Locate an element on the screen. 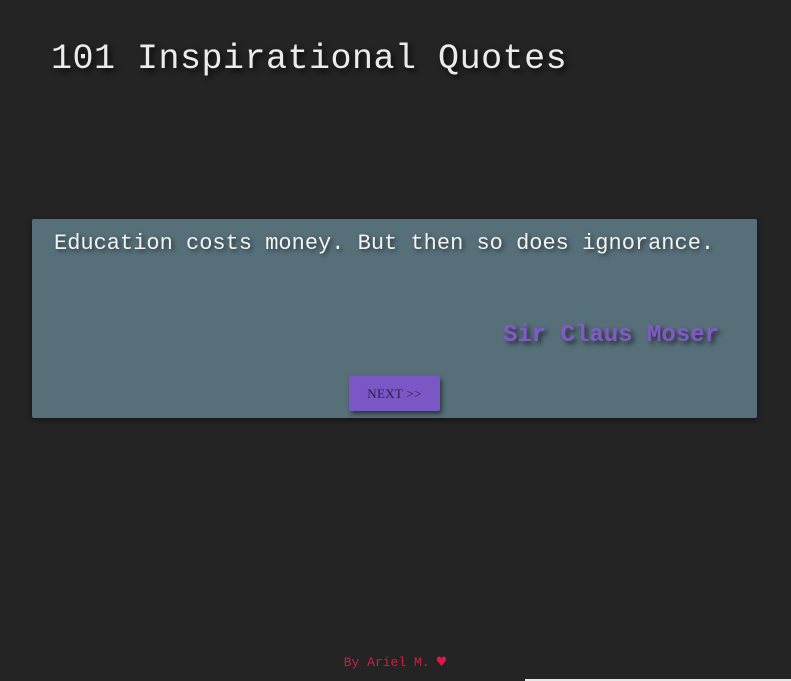  footer-credit: By Ariel M. is located at coordinates (386, 662).